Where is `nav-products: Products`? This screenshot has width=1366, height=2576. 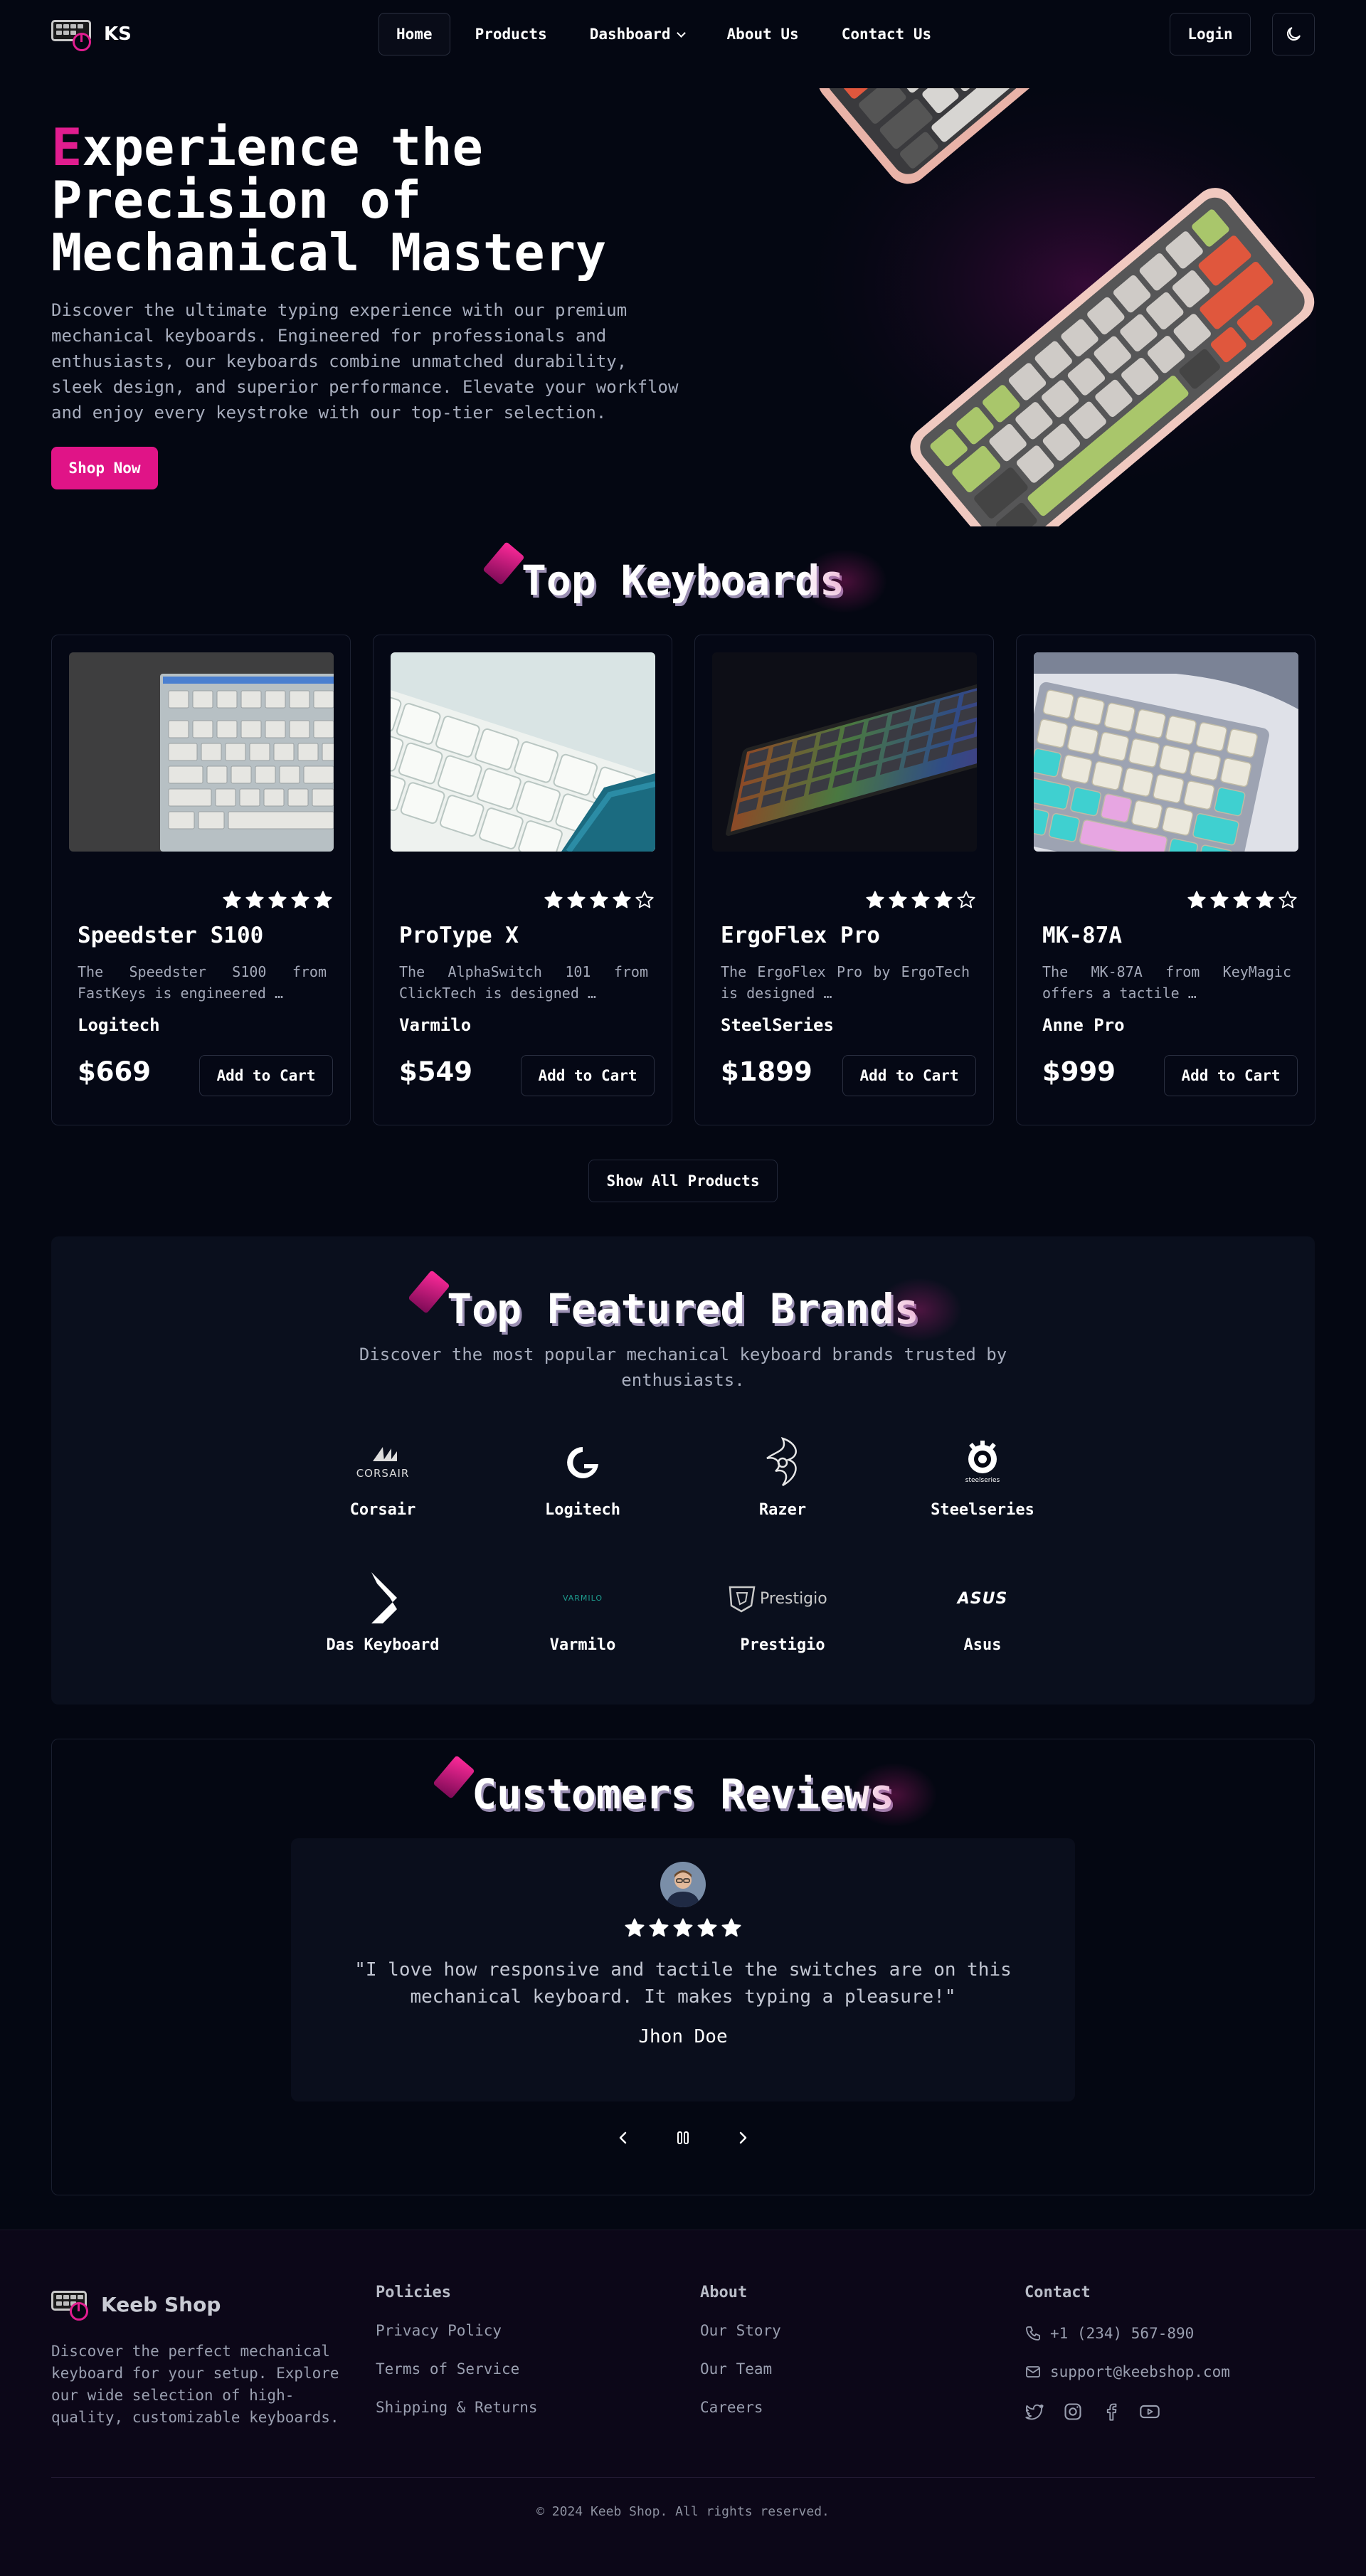 nav-products: Products is located at coordinates (511, 34).